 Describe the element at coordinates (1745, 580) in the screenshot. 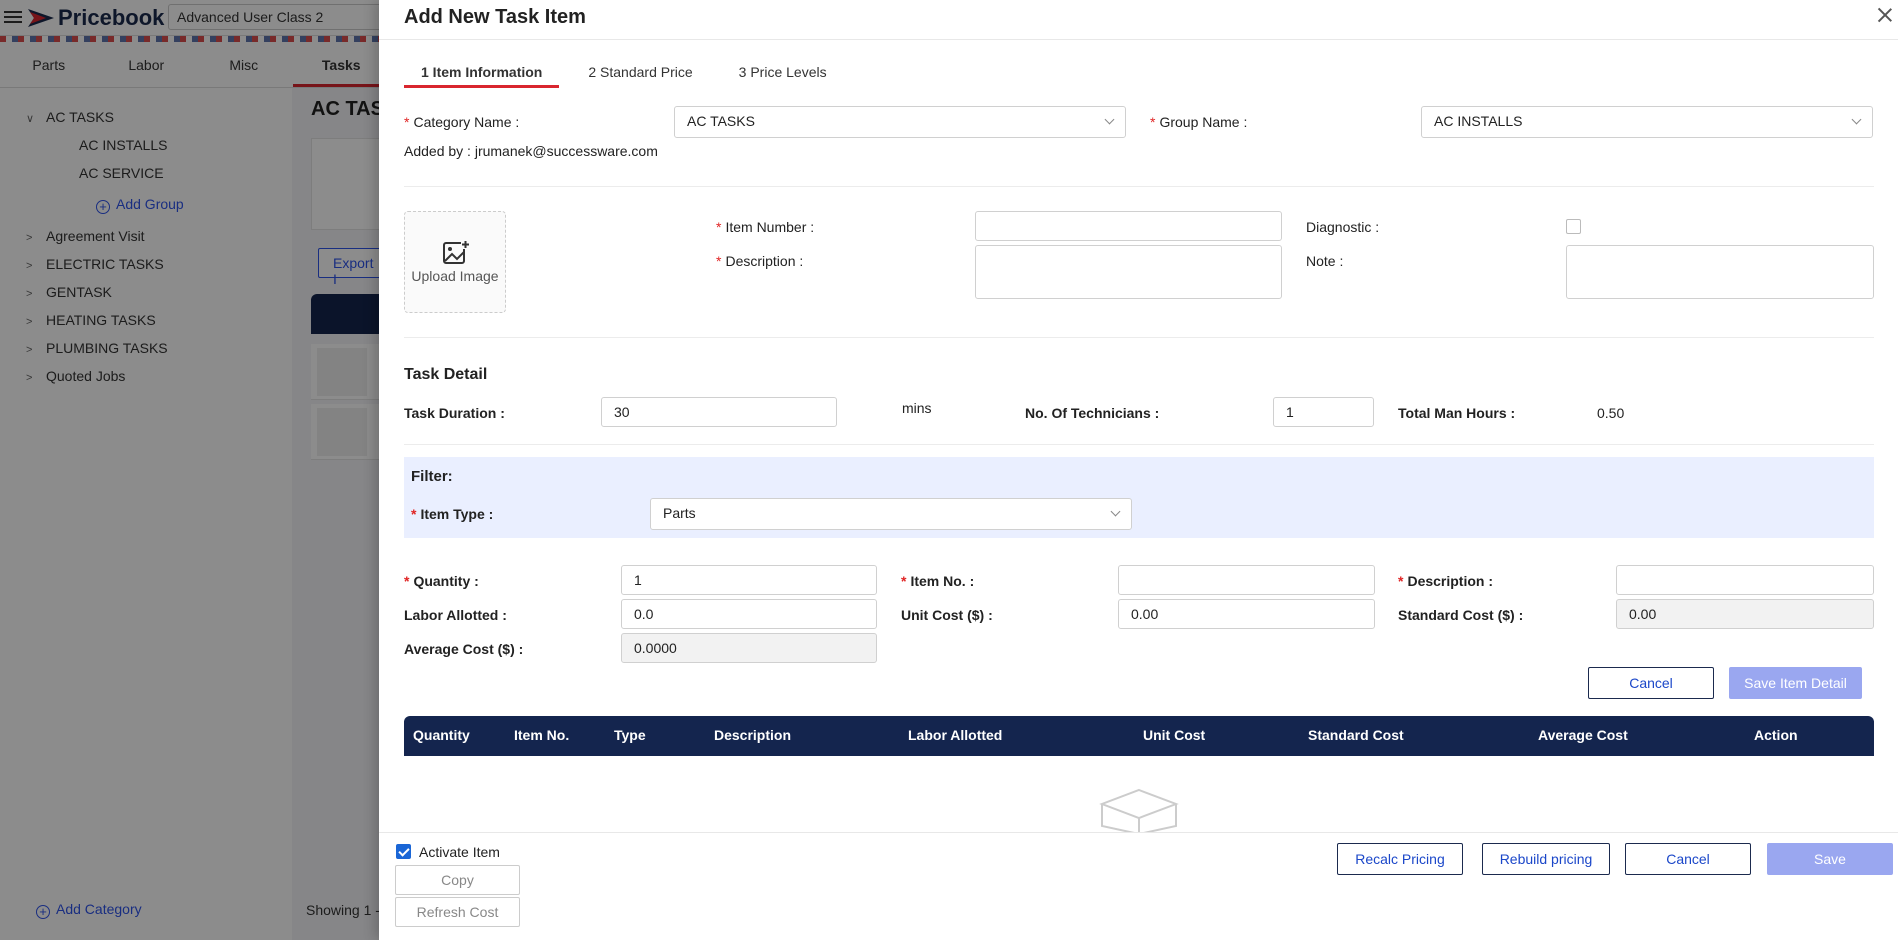

I see `line-description-input` at that location.